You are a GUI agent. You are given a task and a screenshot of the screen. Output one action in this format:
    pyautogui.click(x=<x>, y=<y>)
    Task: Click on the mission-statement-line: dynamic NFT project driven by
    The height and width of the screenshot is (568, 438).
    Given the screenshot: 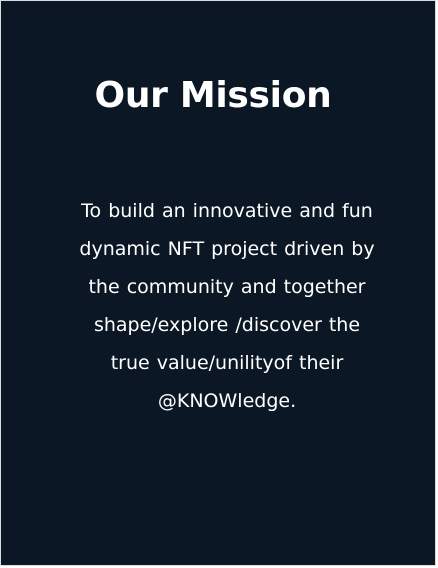 What is the action you would take?
    pyautogui.click(x=227, y=249)
    